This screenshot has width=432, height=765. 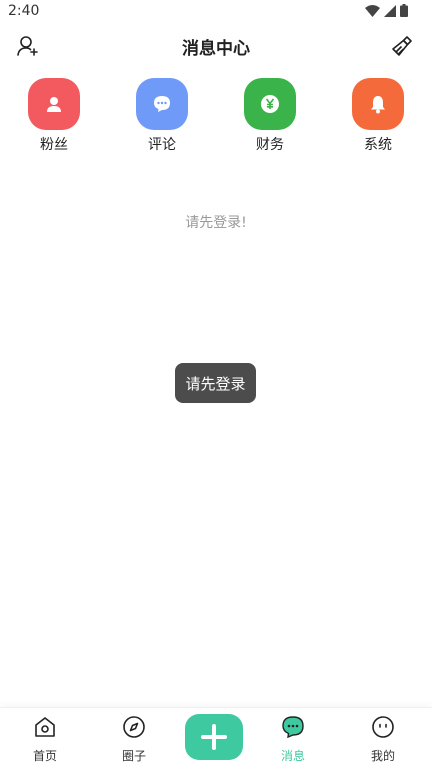 I want to click on status-icons, so click(x=386, y=10).